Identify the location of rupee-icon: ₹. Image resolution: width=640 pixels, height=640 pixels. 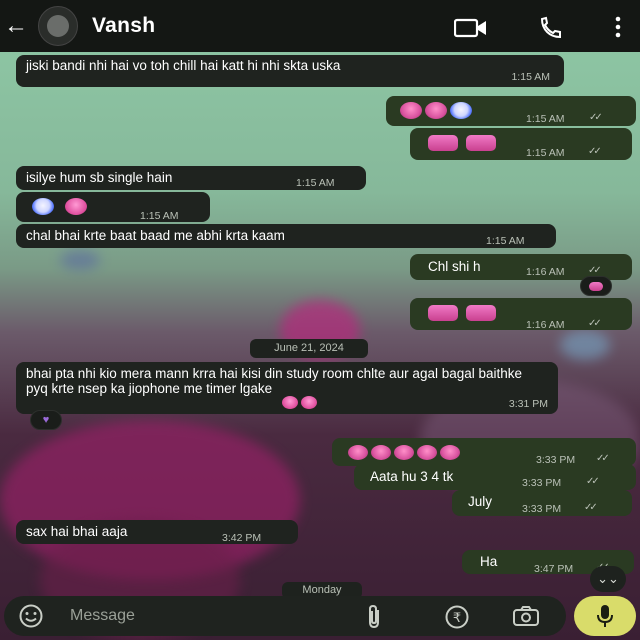
(457, 617).